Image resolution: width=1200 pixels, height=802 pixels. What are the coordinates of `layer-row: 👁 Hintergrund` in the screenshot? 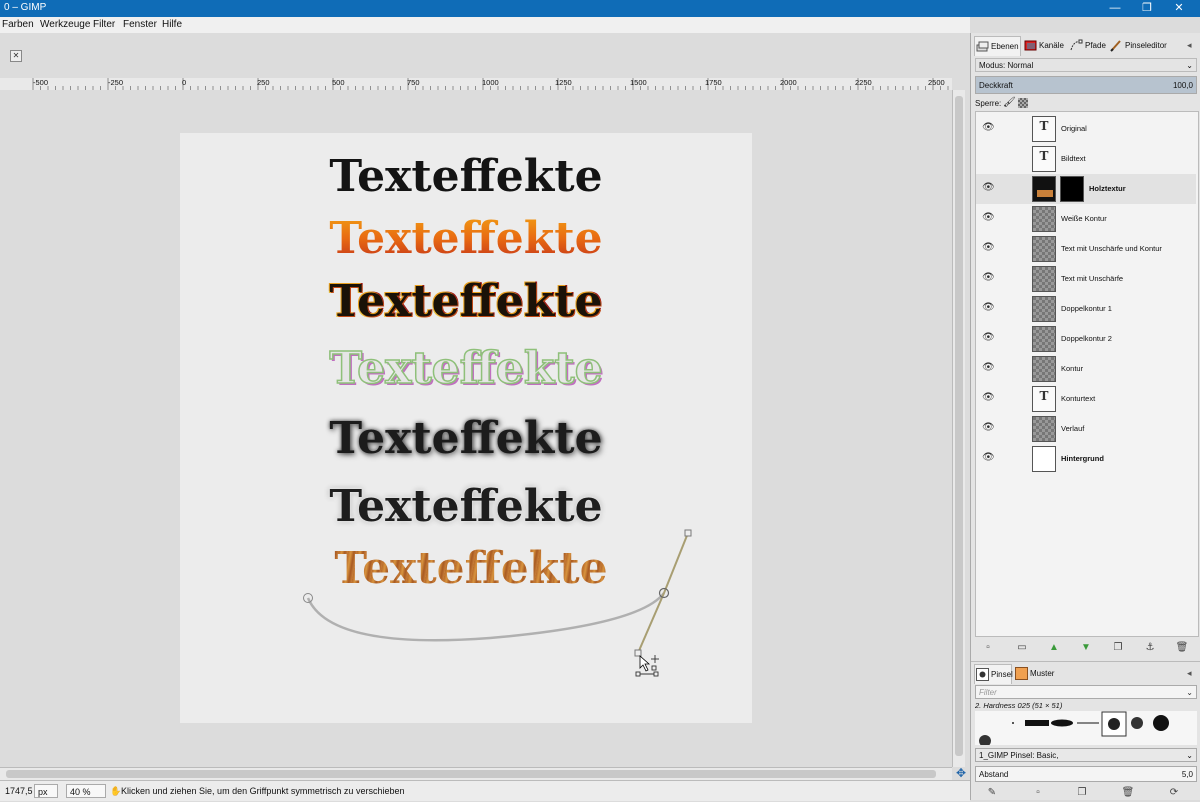 It's located at (1086, 459).